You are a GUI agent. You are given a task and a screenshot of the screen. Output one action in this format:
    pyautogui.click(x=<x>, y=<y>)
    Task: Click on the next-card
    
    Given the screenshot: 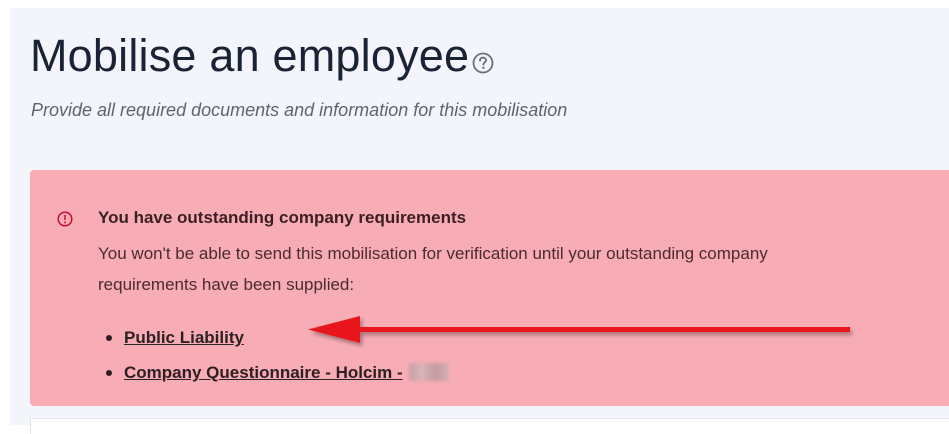 What is the action you would take?
    pyautogui.click(x=489, y=426)
    